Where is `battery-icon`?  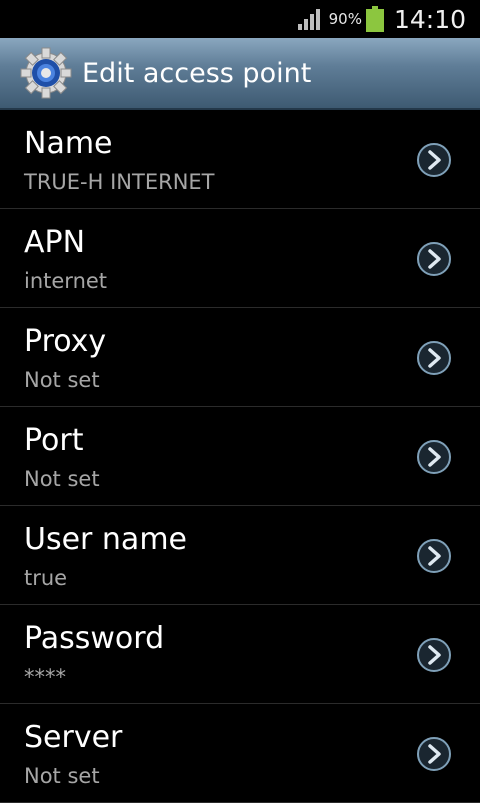 battery-icon is located at coordinates (374, 19).